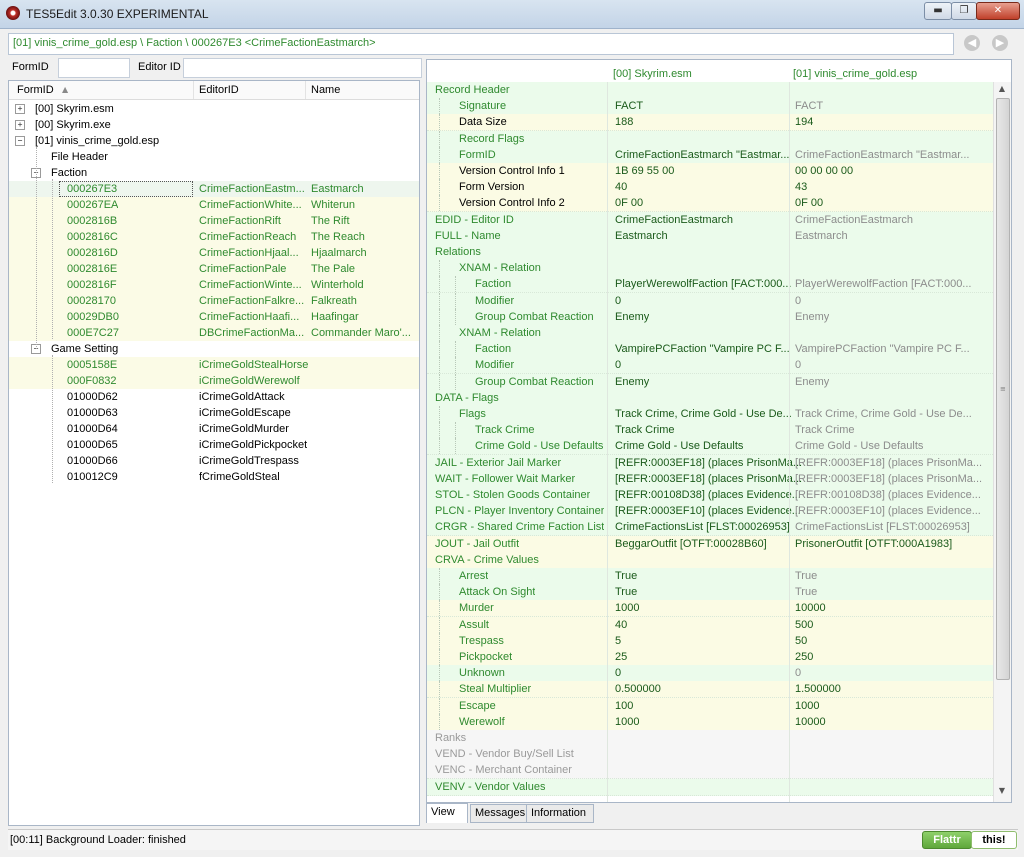 The height and width of the screenshot is (857, 1024). What do you see at coordinates (710, 722) in the screenshot?
I see `view-row: Werewolf 1000 10000` at bounding box center [710, 722].